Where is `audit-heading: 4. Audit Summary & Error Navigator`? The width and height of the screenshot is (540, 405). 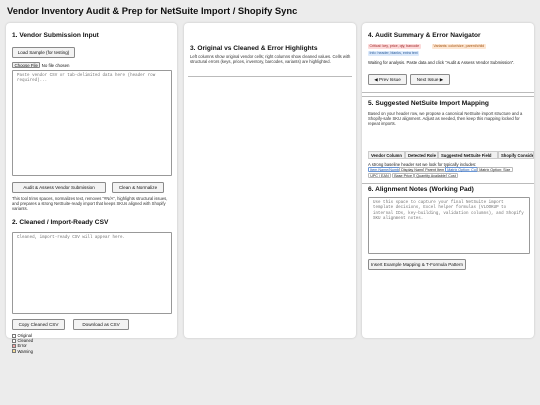 audit-heading: 4. Audit Summary & Error Navigator is located at coordinates (424, 35).